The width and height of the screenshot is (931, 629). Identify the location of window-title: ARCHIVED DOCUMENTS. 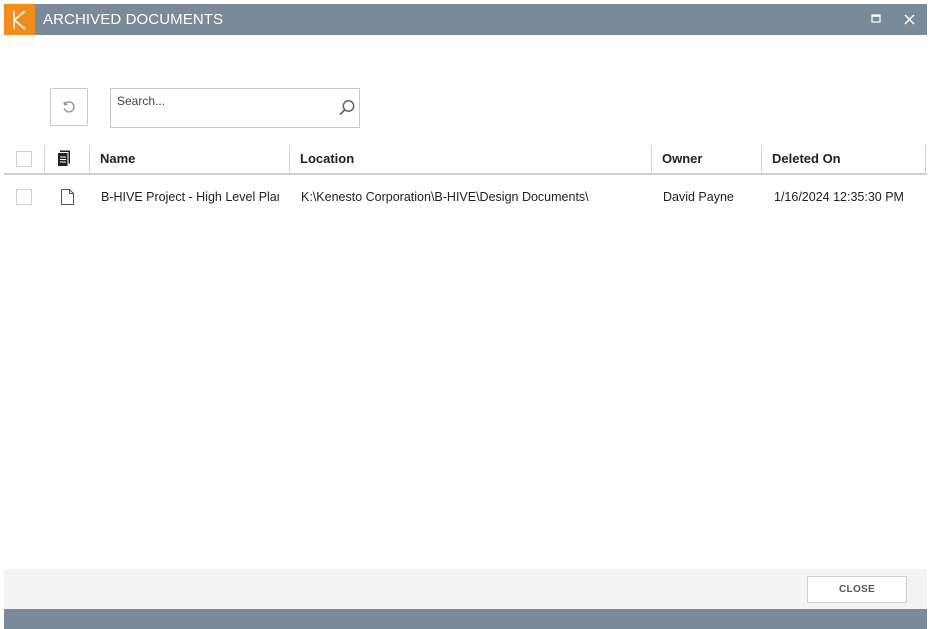
(133, 19).